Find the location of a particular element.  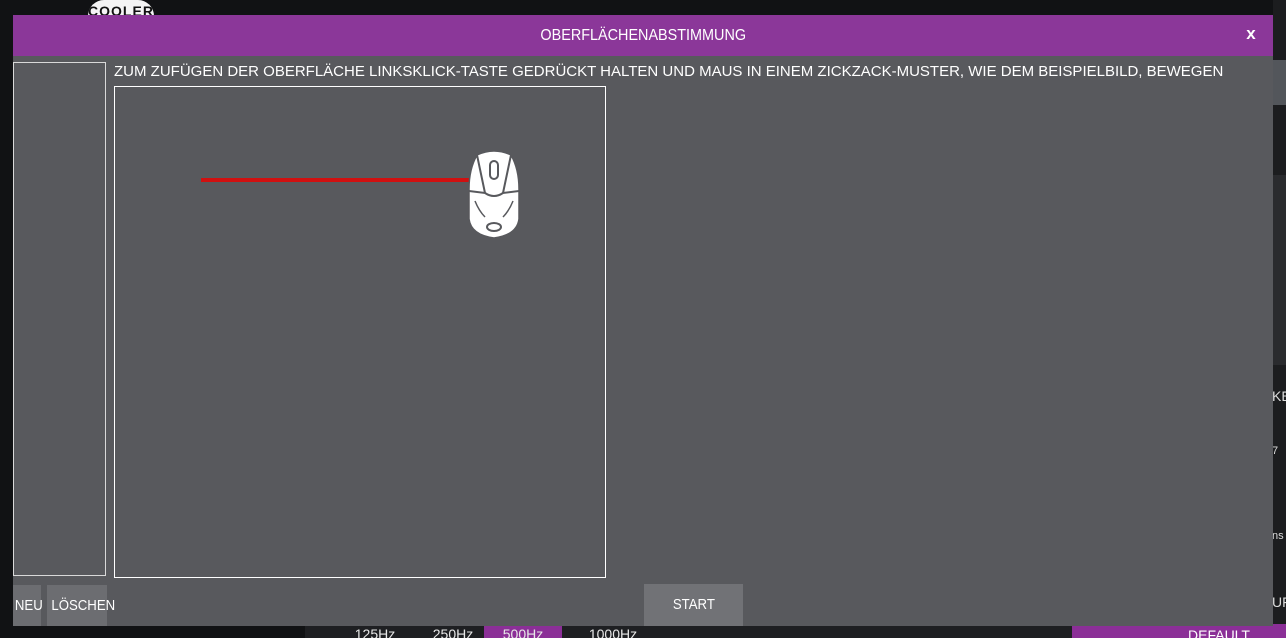

cooler-master-logo: COOLER is located at coordinates (121, 8).